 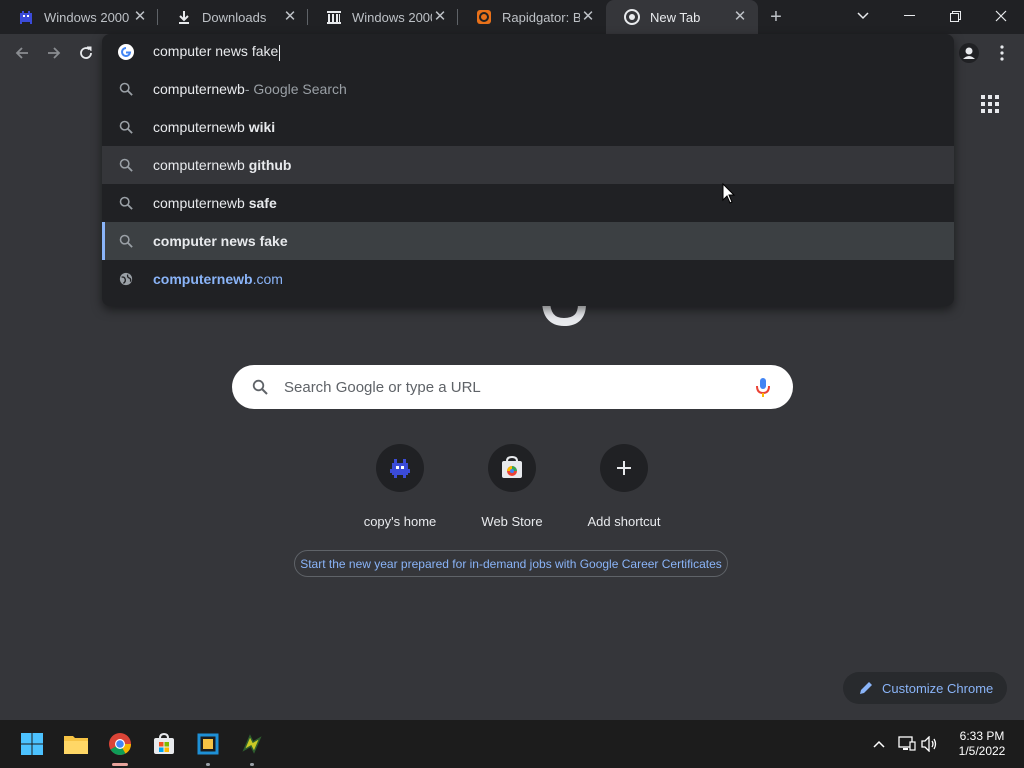 What do you see at coordinates (382, 387) in the screenshot?
I see `search-placeholder: Search Google or type a URL` at bounding box center [382, 387].